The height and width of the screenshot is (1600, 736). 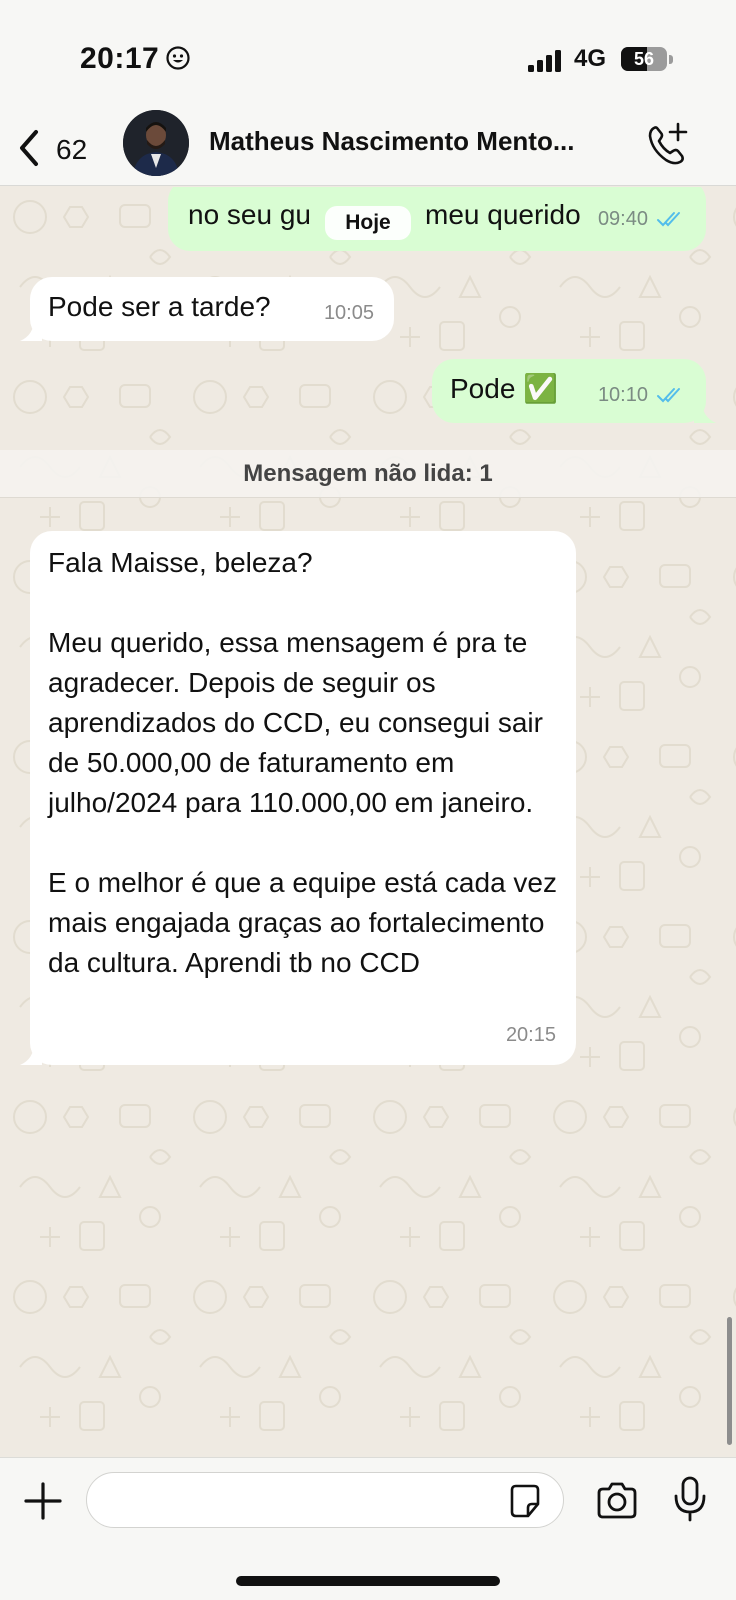 What do you see at coordinates (503, 214) in the screenshot?
I see `message-text-continued: meu querido` at bounding box center [503, 214].